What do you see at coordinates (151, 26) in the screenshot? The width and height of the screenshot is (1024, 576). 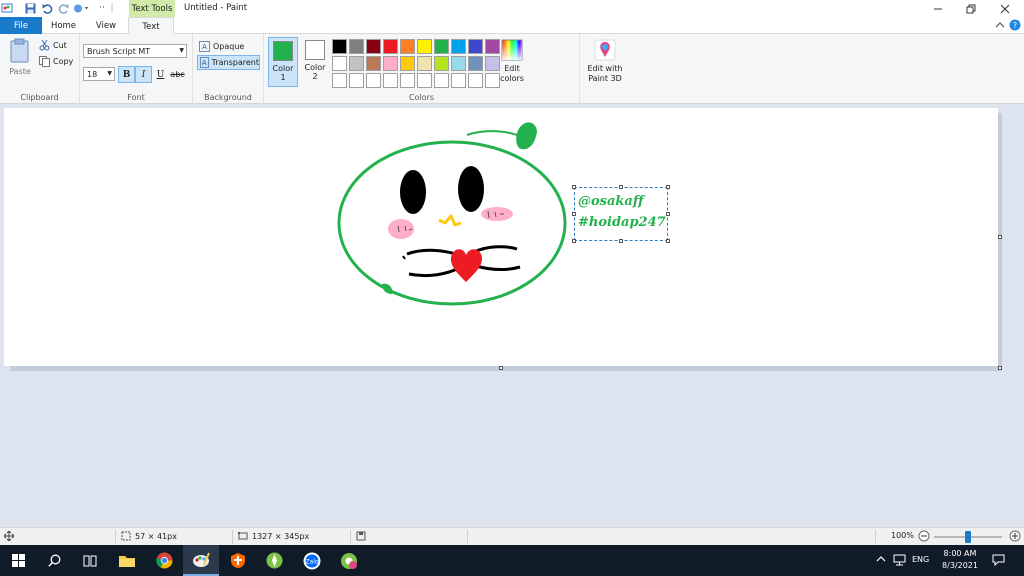 I see `tab-text: Text` at bounding box center [151, 26].